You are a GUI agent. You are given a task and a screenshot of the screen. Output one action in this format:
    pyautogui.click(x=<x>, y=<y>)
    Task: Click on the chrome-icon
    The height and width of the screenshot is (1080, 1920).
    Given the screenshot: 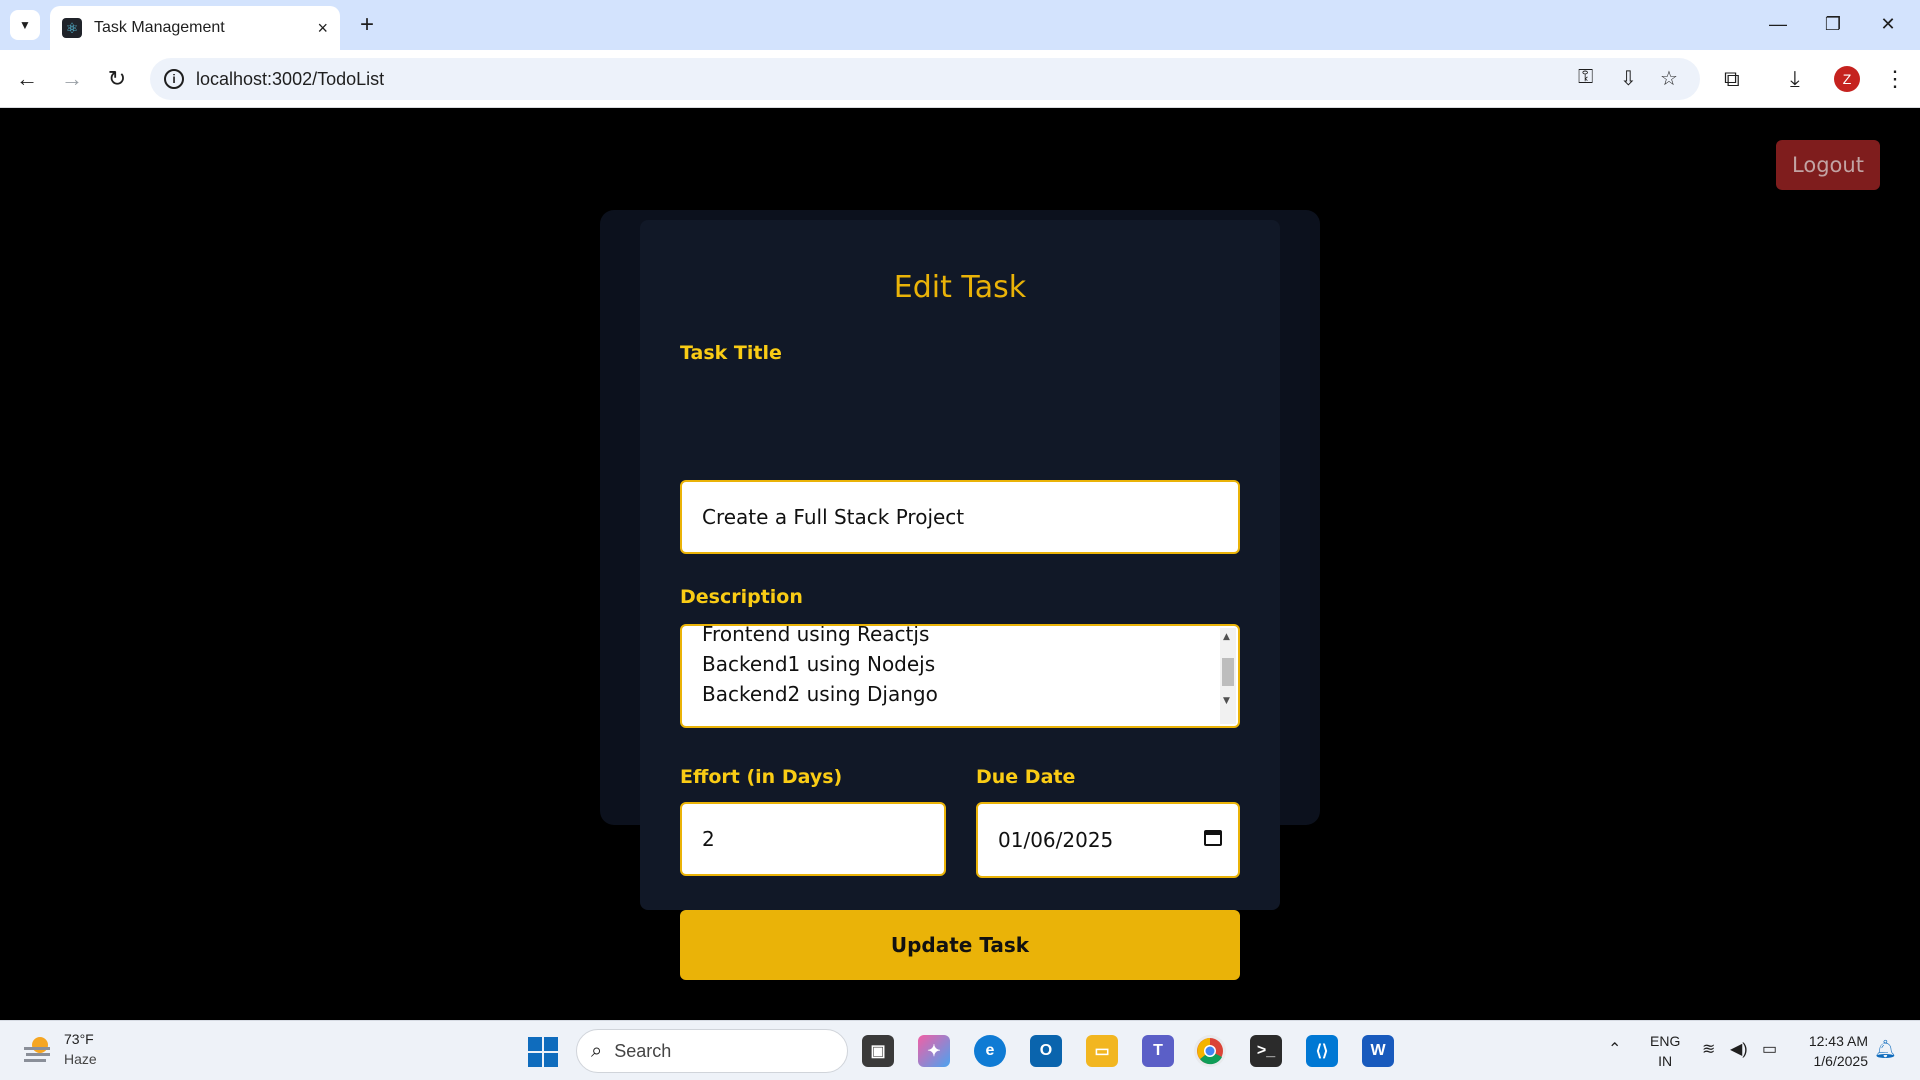 What is the action you would take?
    pyautogui.click(x=1210, y=1051)
    